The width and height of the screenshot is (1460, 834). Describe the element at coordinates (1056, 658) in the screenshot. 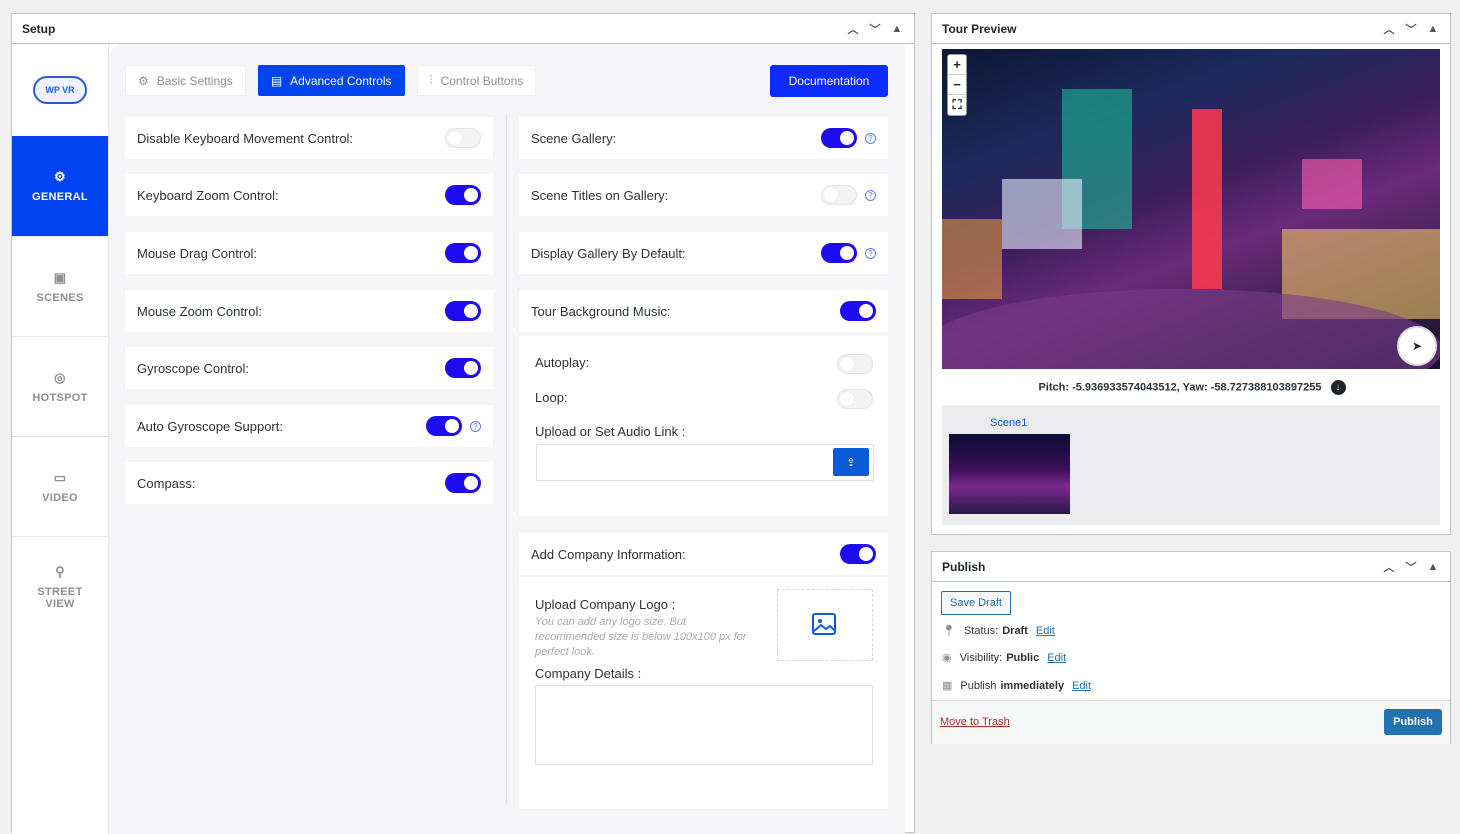

I see `edit-visibility-link: Edit` at that location.